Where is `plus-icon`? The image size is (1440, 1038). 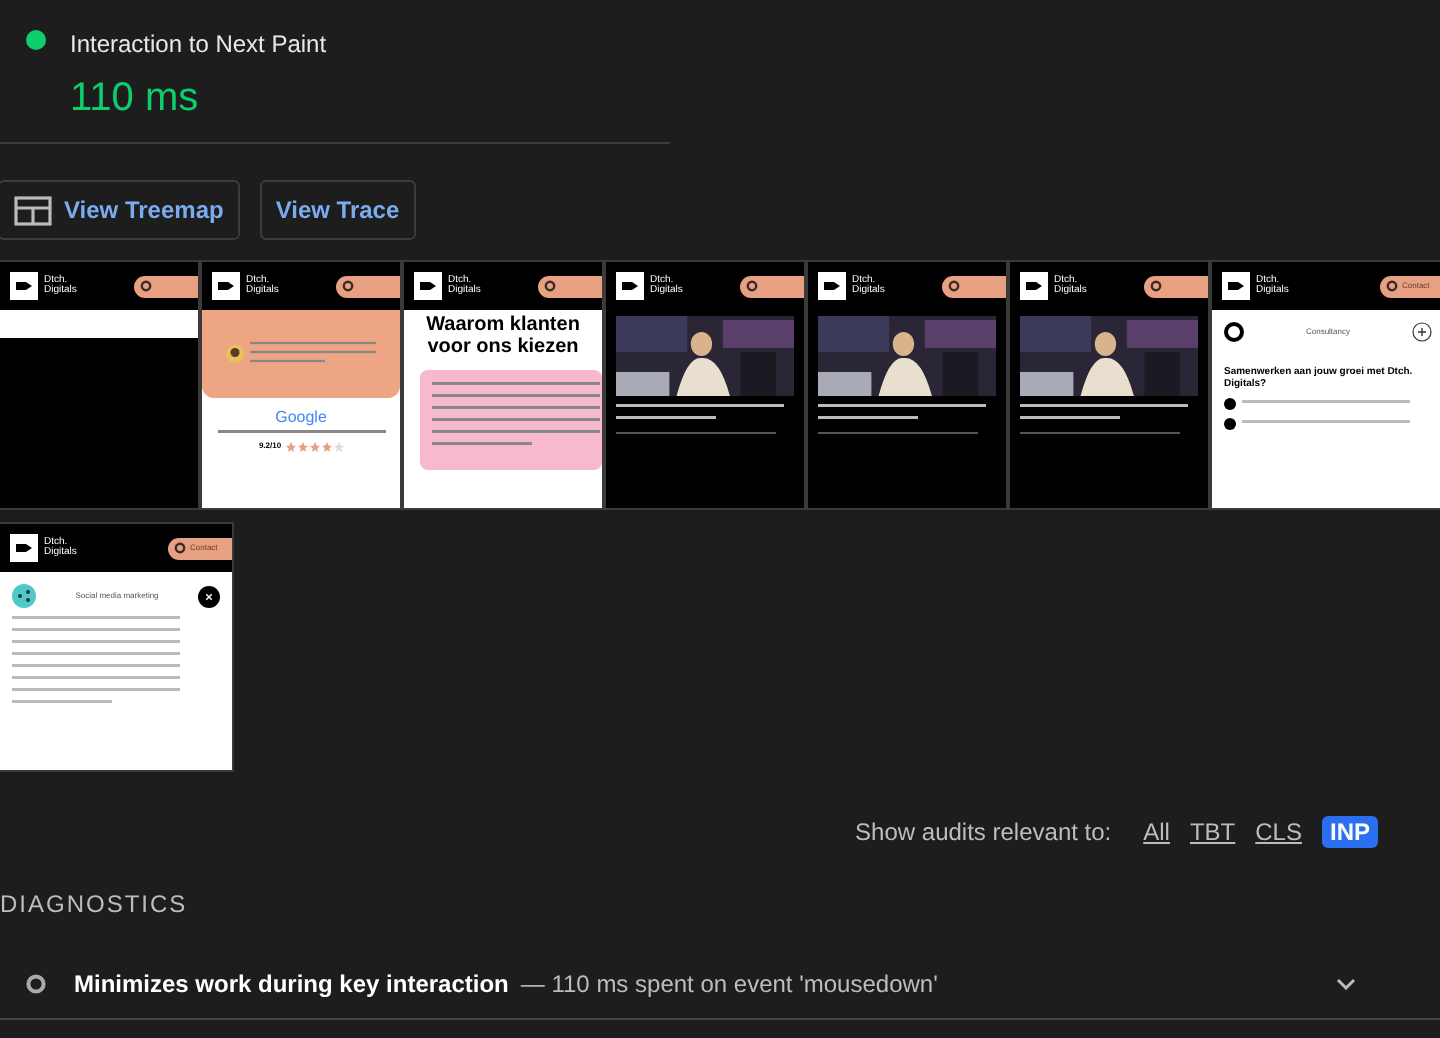
plus-icon is located at coordinates (1421, 332).